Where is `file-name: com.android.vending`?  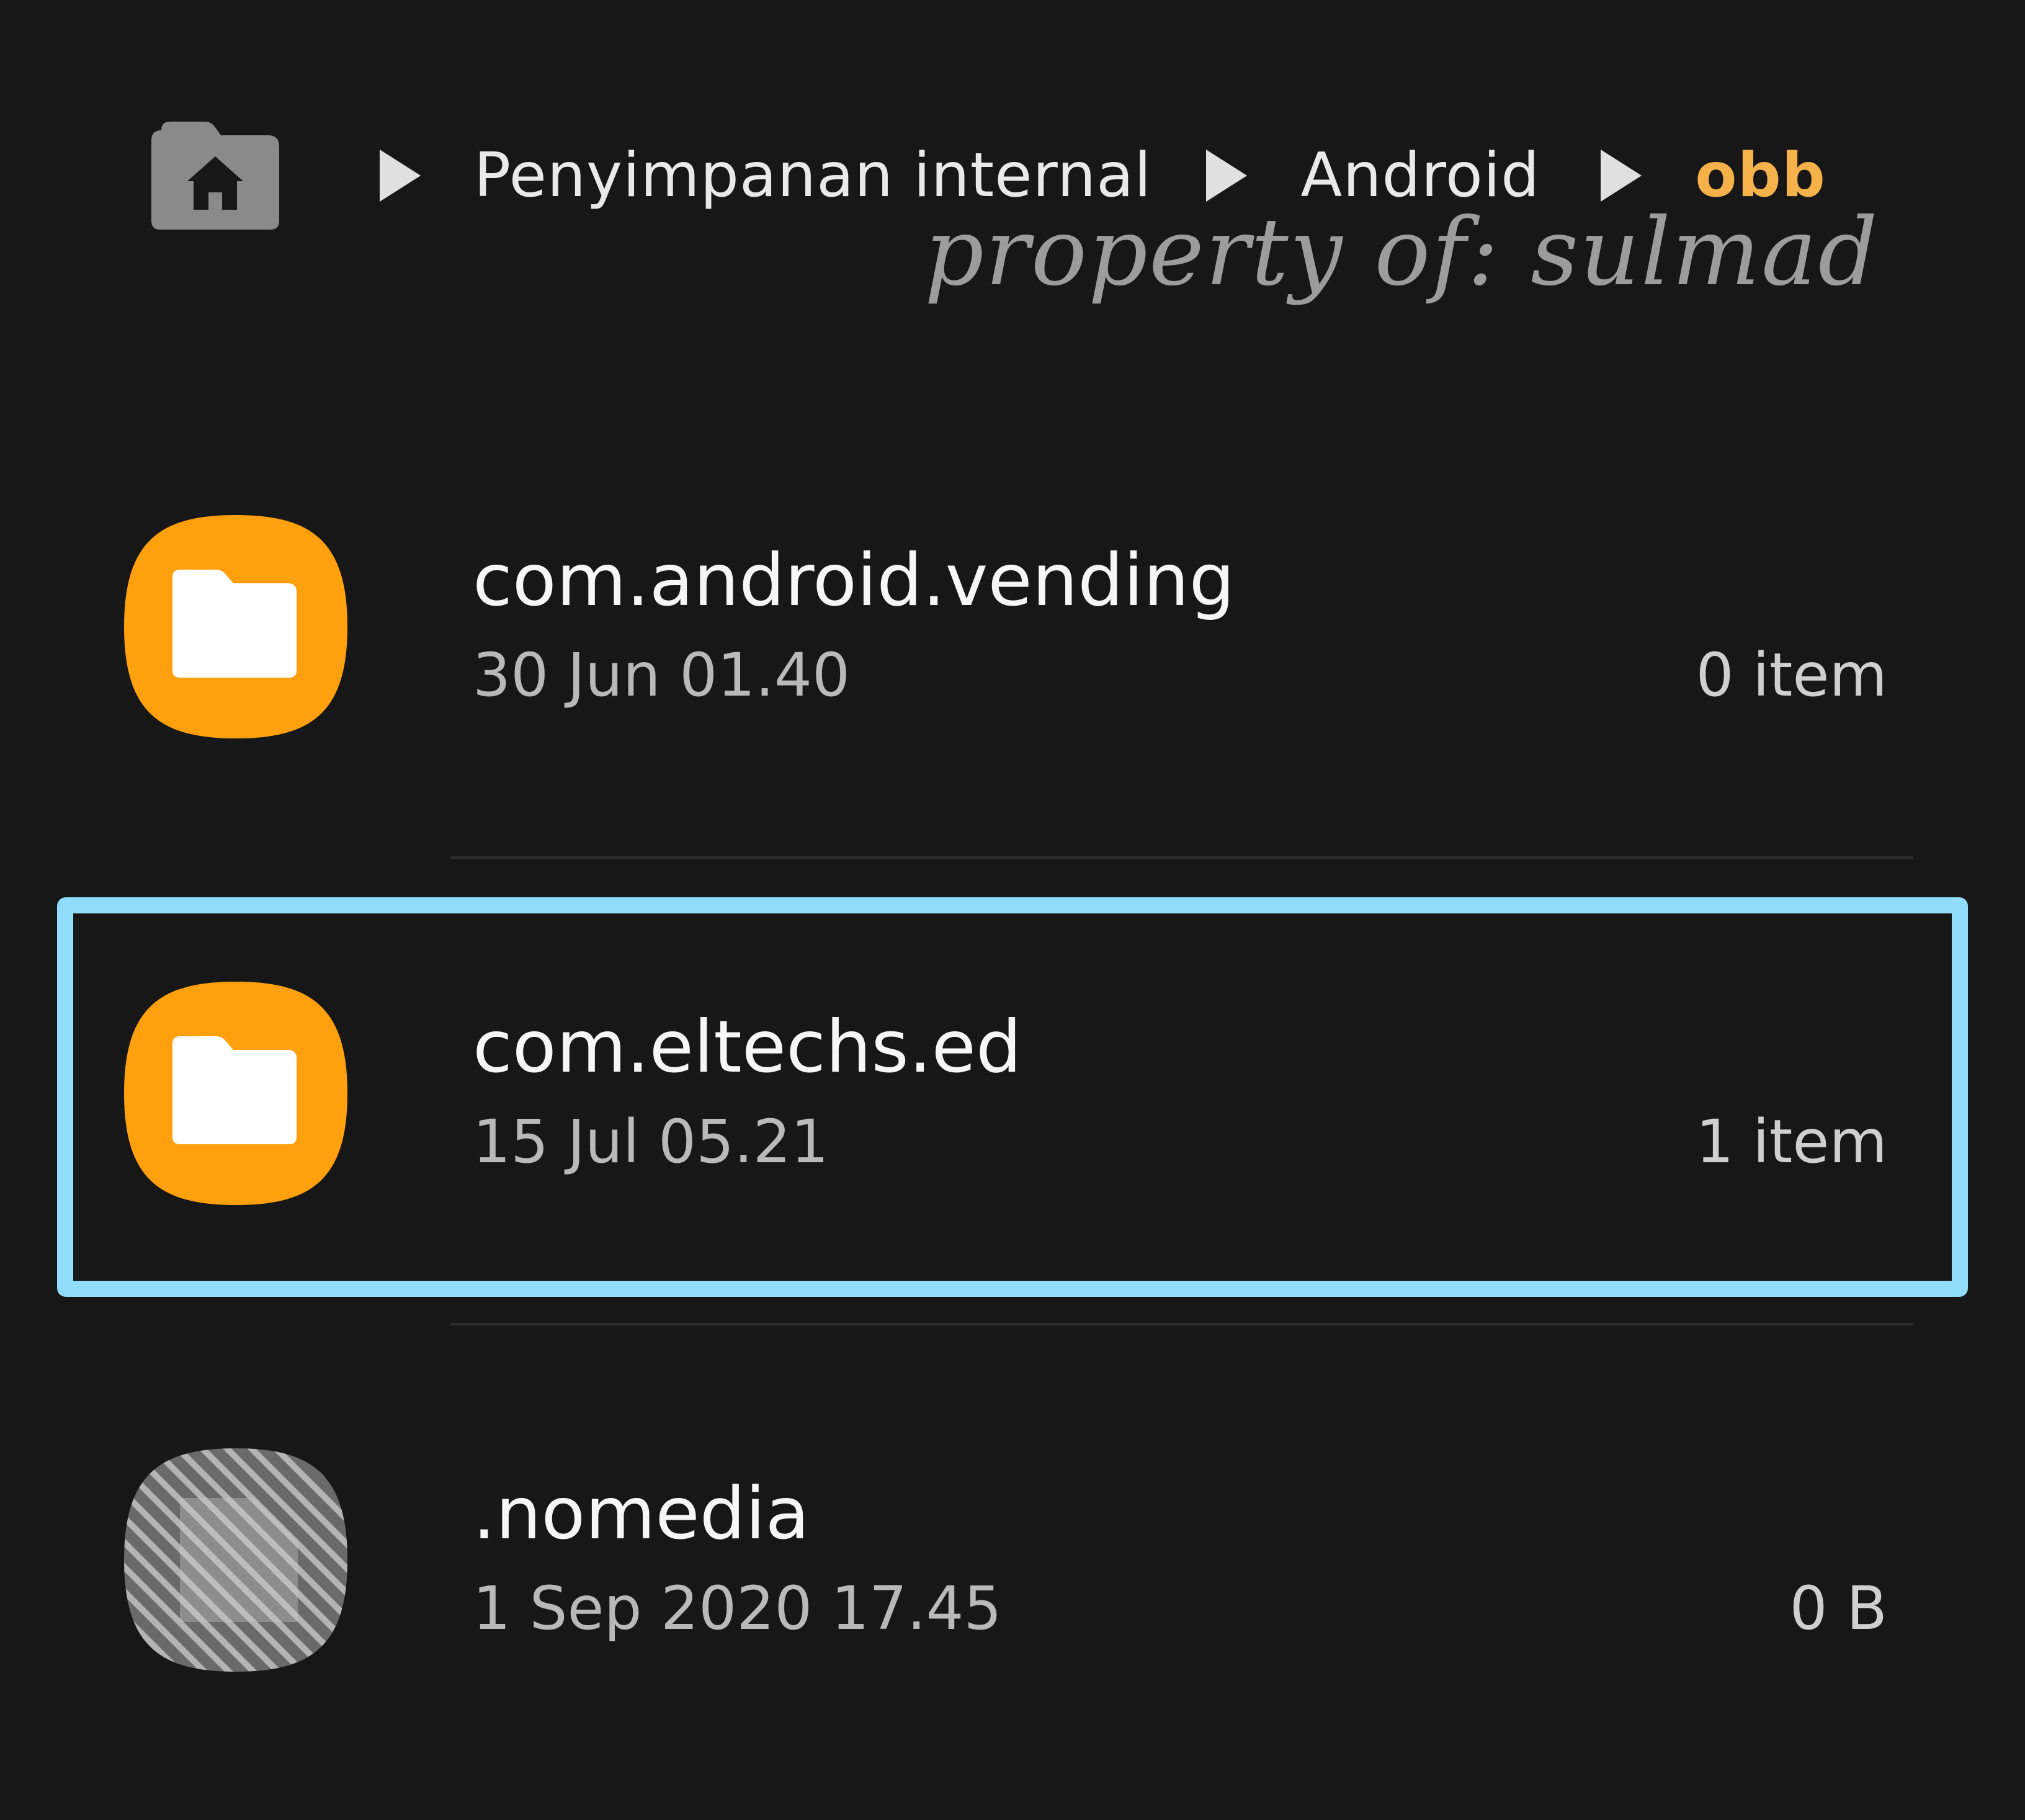 file-name: com.android.vending is located at coordinates (854, 580).